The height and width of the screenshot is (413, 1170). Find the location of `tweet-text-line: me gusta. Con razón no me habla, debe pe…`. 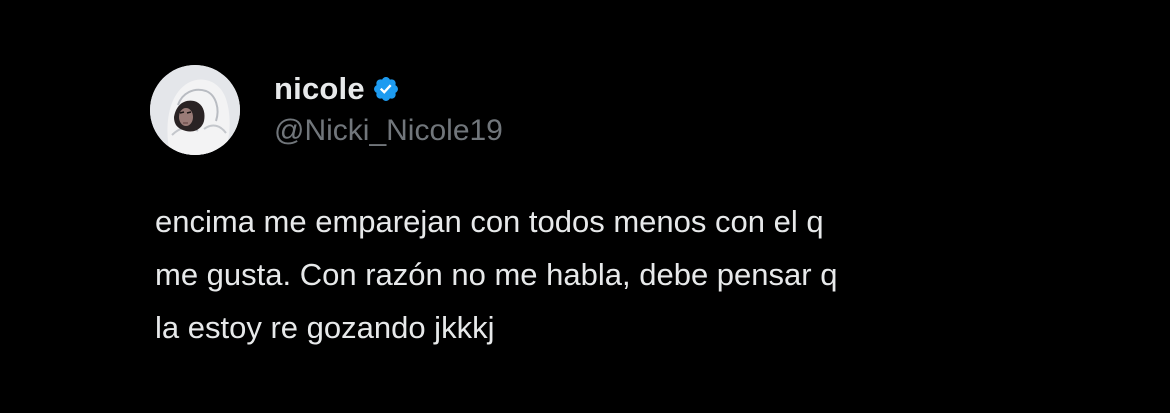

tweet-text-line: me gusta. Con razón no me habla, debe pe… is located at coordinates (496, 274).